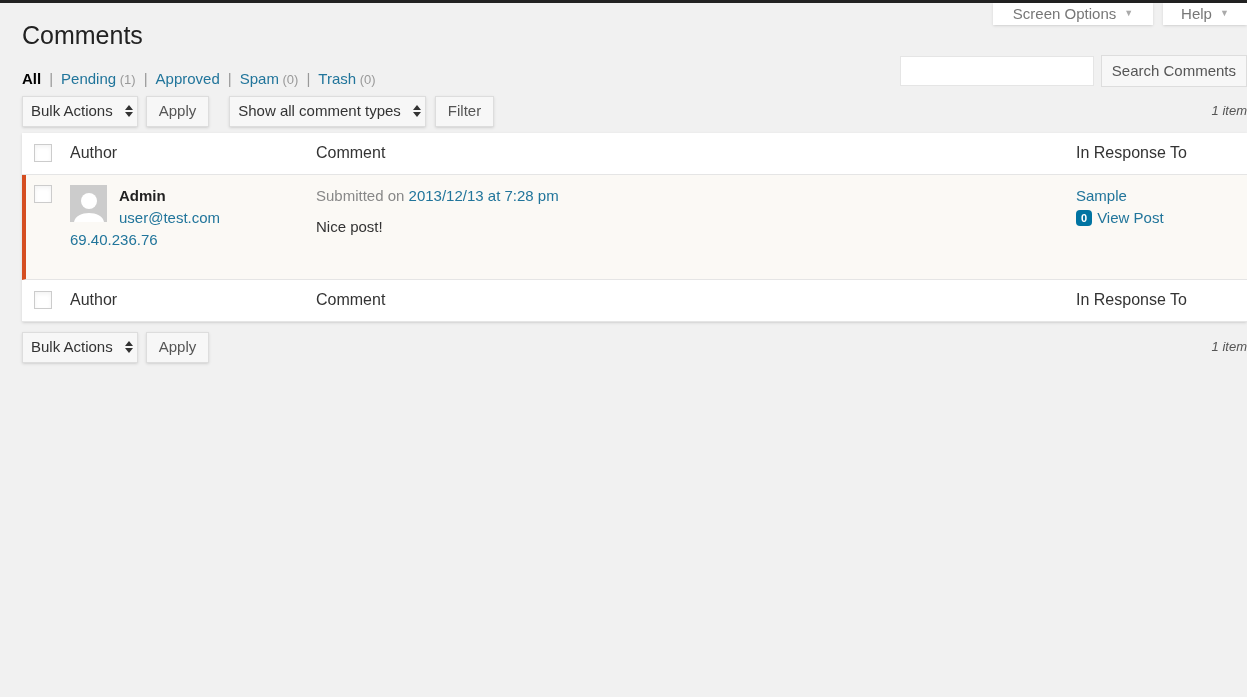 The height and width of the screenshot is (697, 1247). Describe the element at coordinates (464, 111) in the screenshot. I see `action-button: Filter` at that location.